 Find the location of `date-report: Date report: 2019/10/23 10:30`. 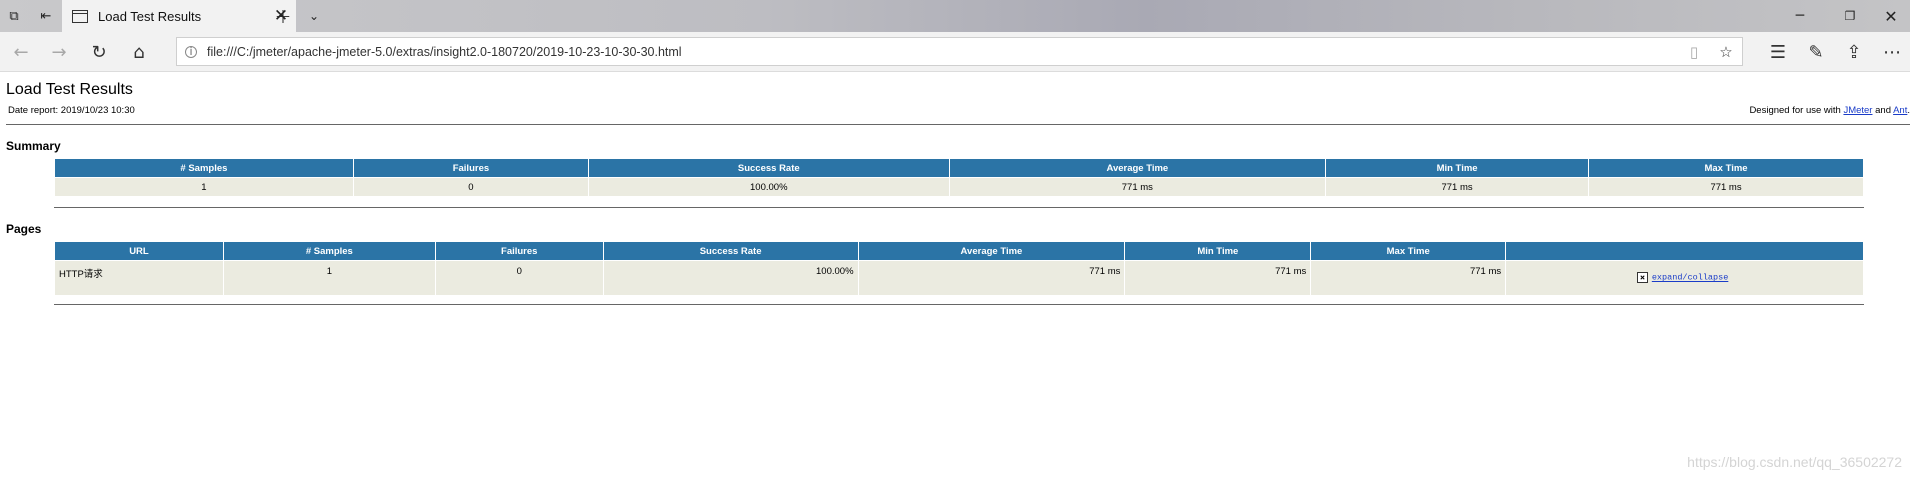

date-report: Date report: 2019/10/23 10:30 is located at coordinates (71, 110).